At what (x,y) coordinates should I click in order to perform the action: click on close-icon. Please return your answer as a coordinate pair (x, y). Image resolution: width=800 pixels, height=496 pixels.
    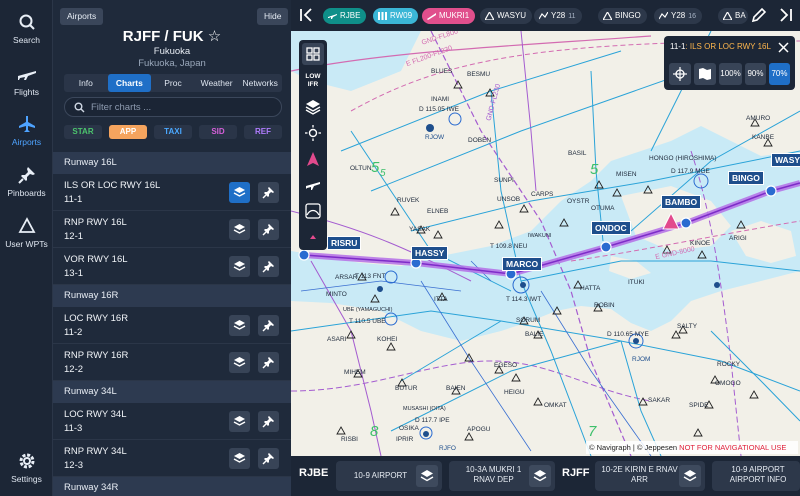
    Looking at the image, I should click on (783, 47).